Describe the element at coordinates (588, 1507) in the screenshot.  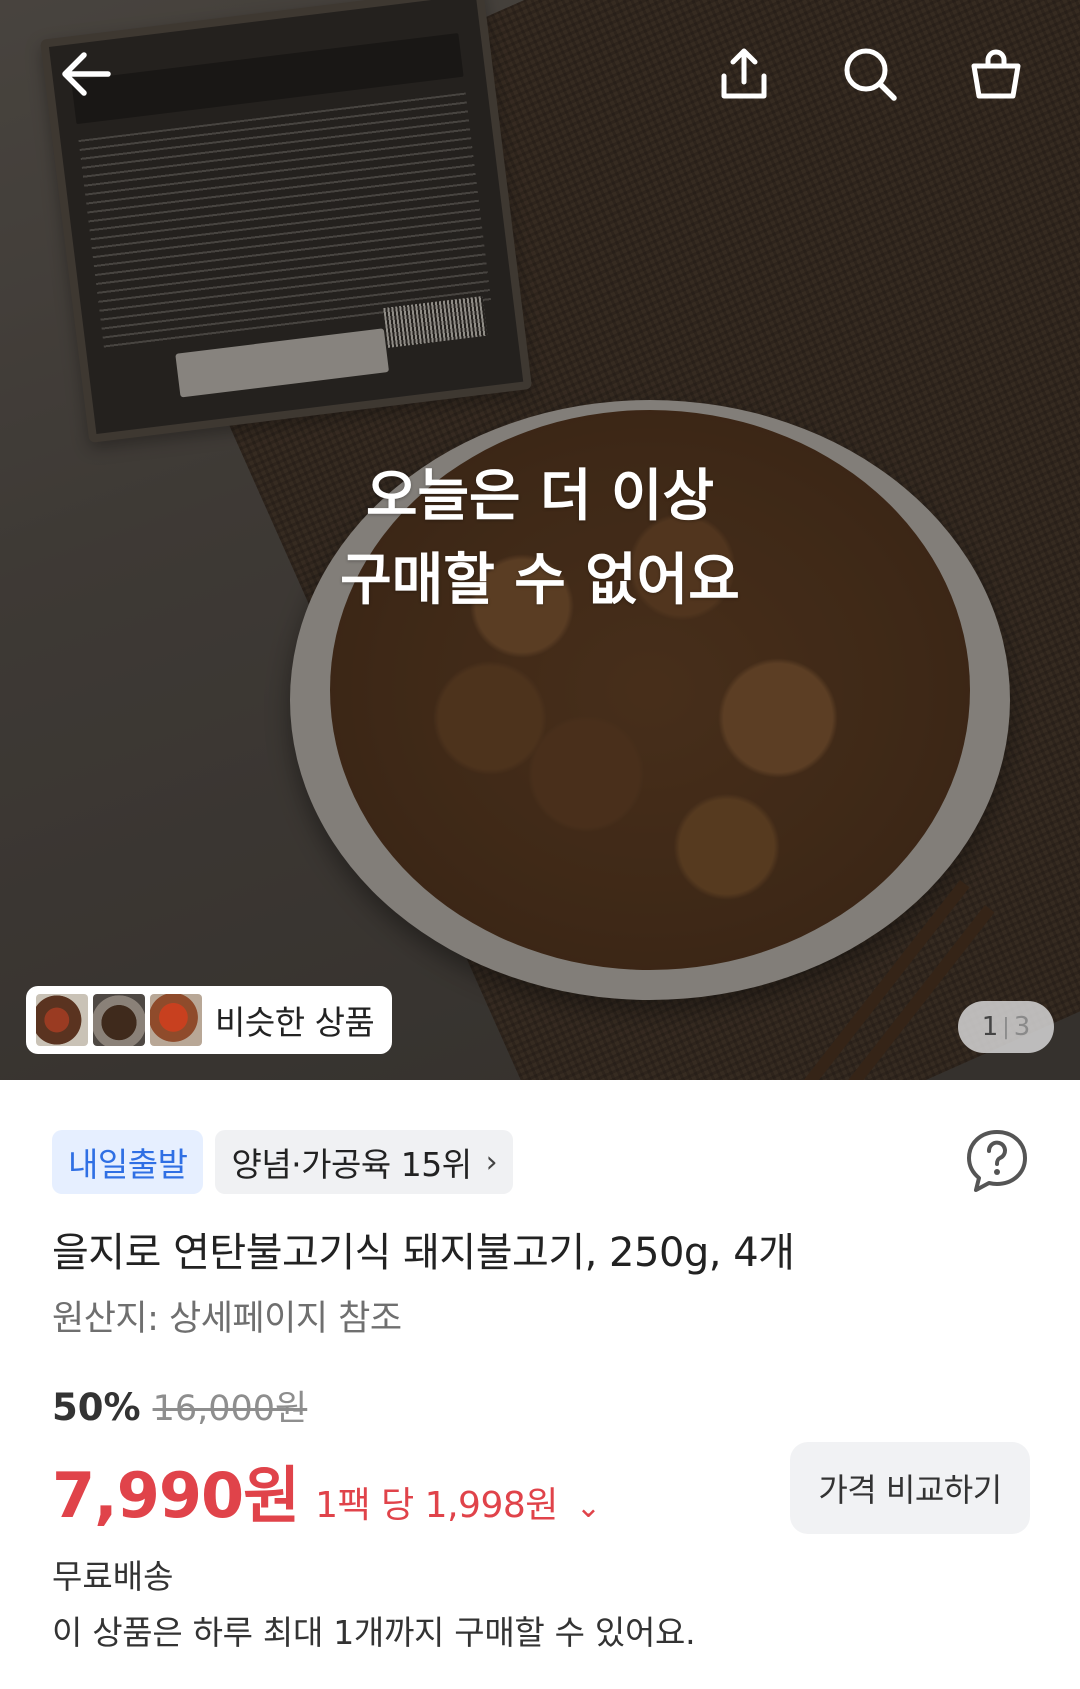
I see `chevron-down-icon: ⌄` at that location.